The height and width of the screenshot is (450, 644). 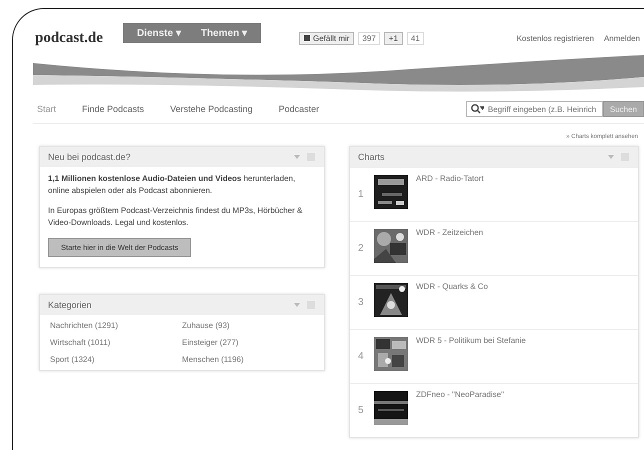 I want to click on nav-tab: Start, so click(x=46, y=109).